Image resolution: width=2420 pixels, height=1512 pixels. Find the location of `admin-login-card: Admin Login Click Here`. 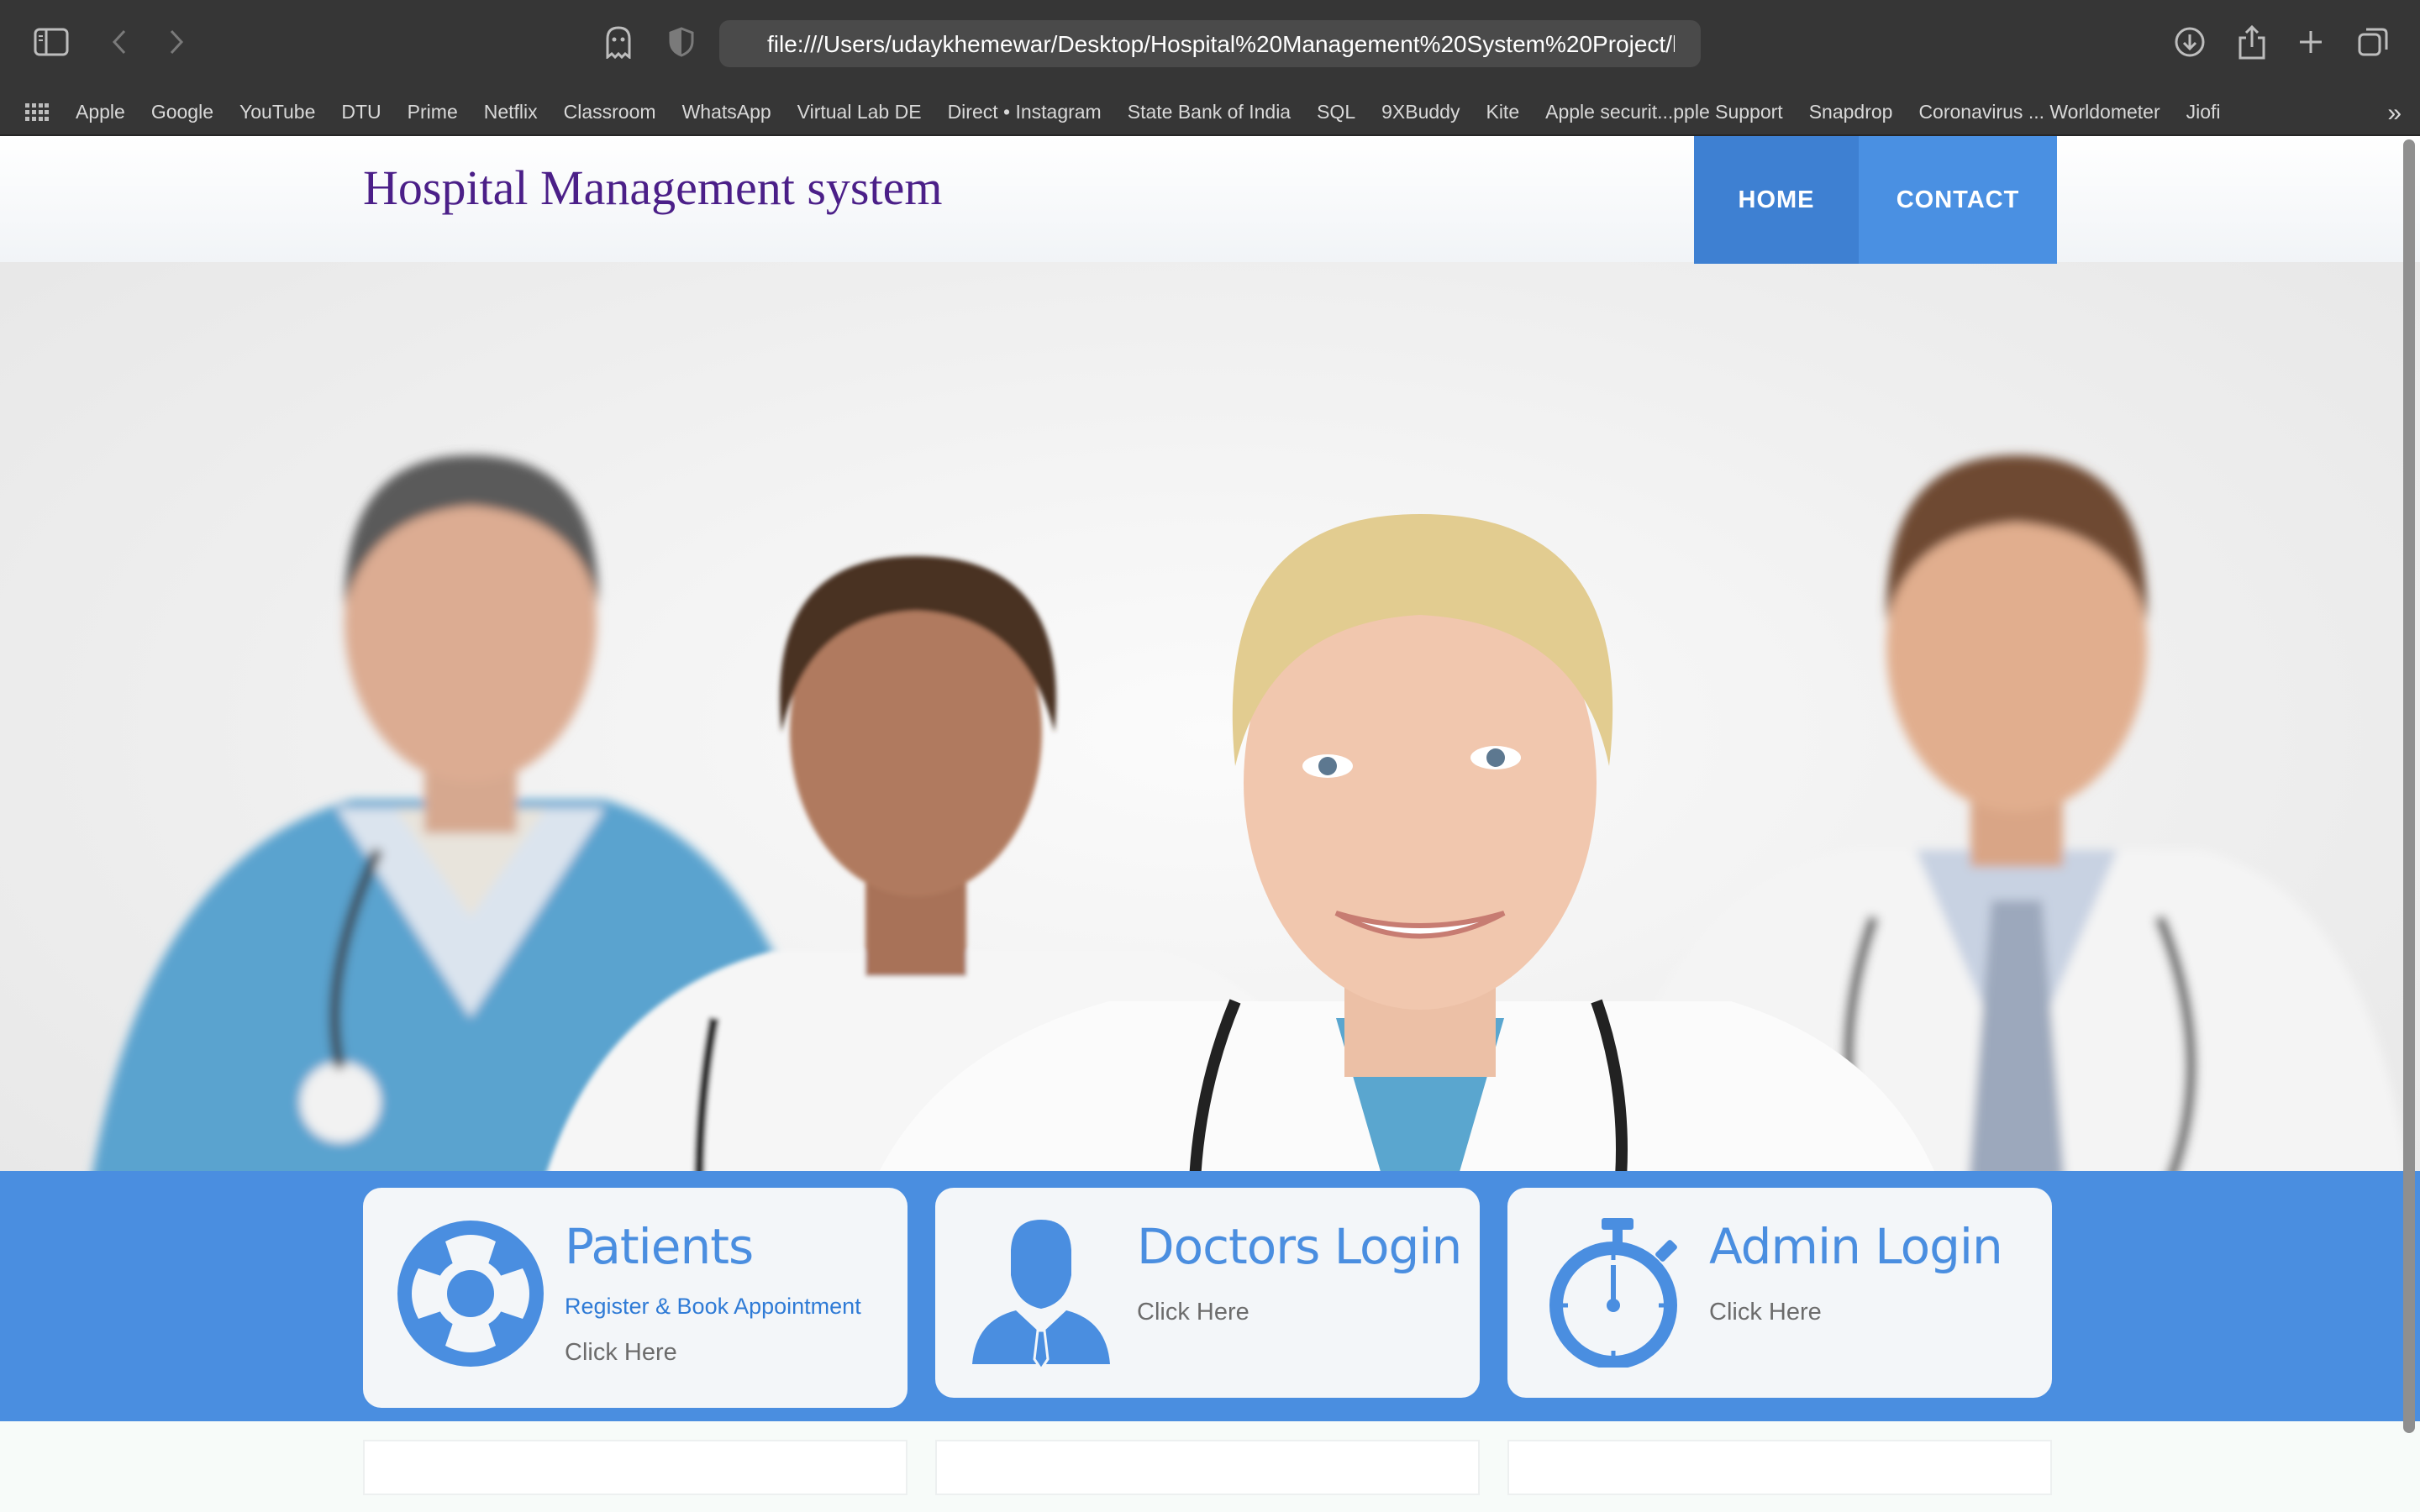

admin-login-card: Admin Login Click Here is located at coordinates (1780, 1293).